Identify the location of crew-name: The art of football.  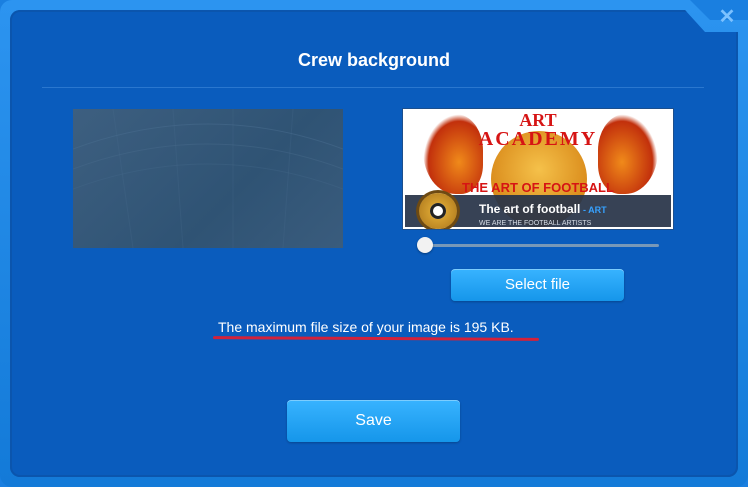
(530, 209).